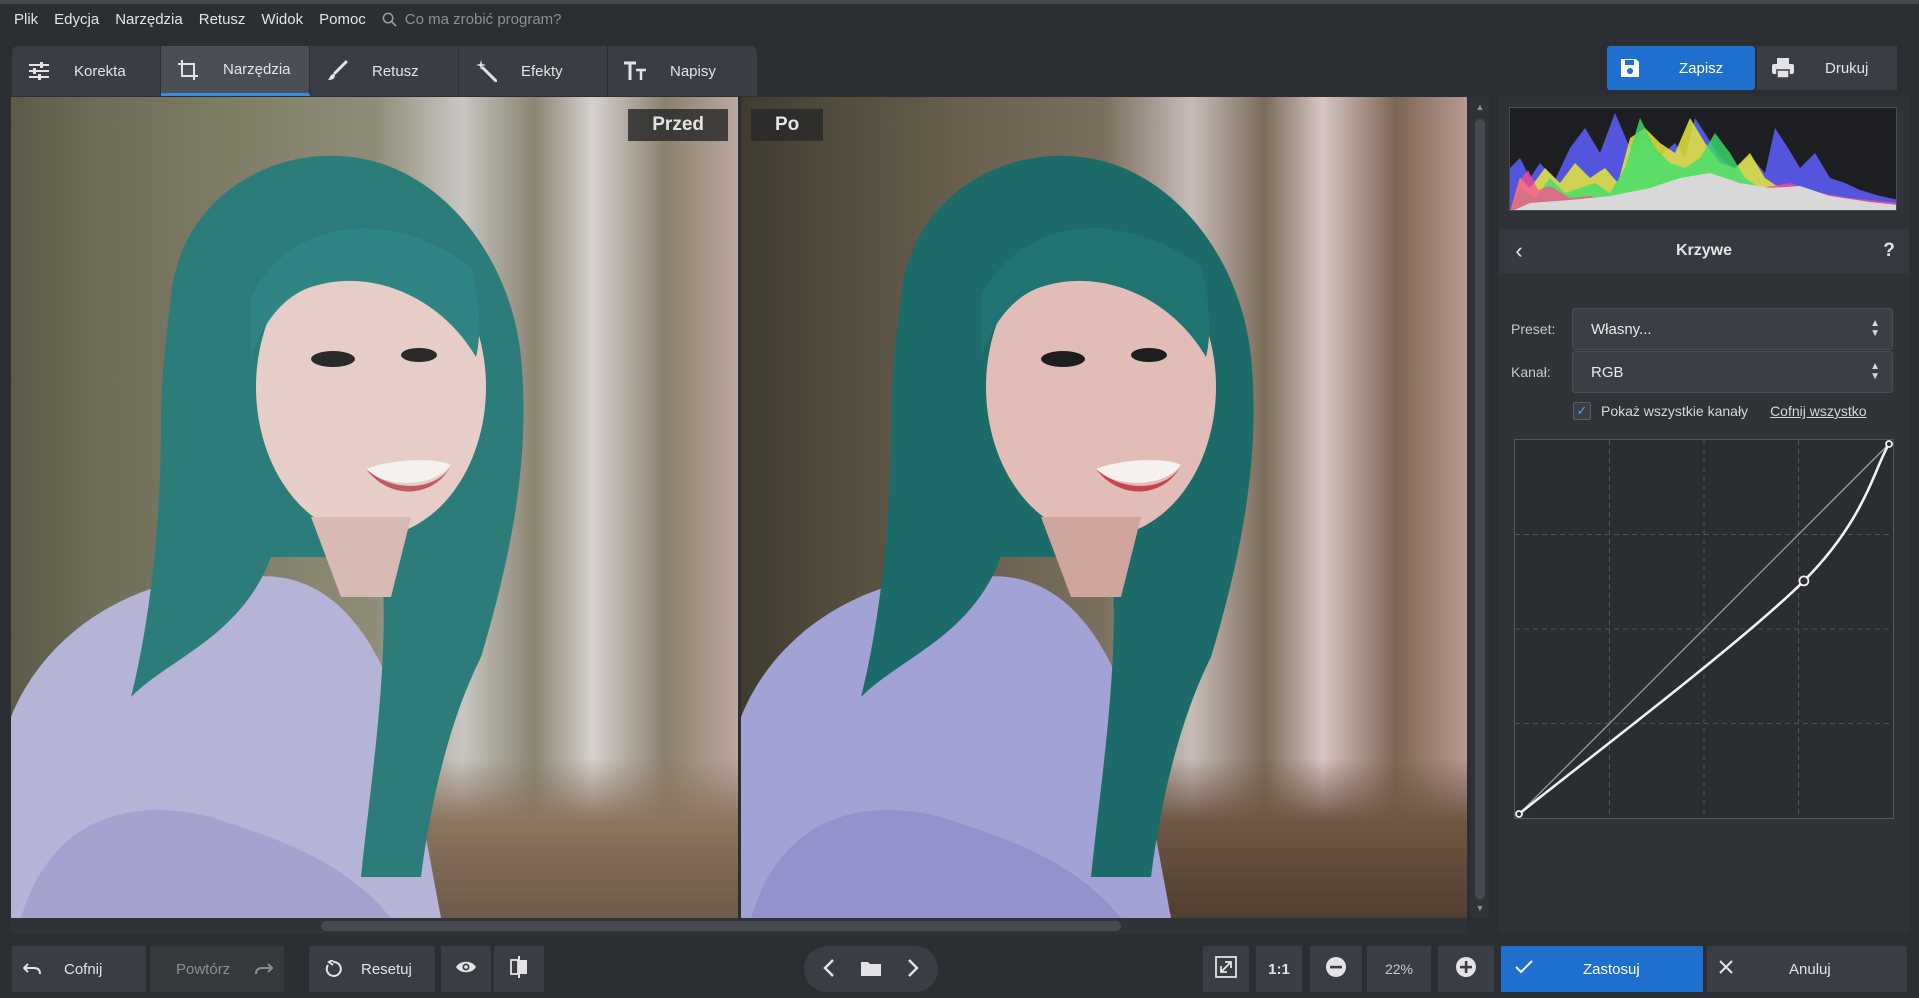  What do you see at coordinates (222, 19) in the screenshot?
I see `menu-retouch: Retusz` at bounding box center [222, 19].